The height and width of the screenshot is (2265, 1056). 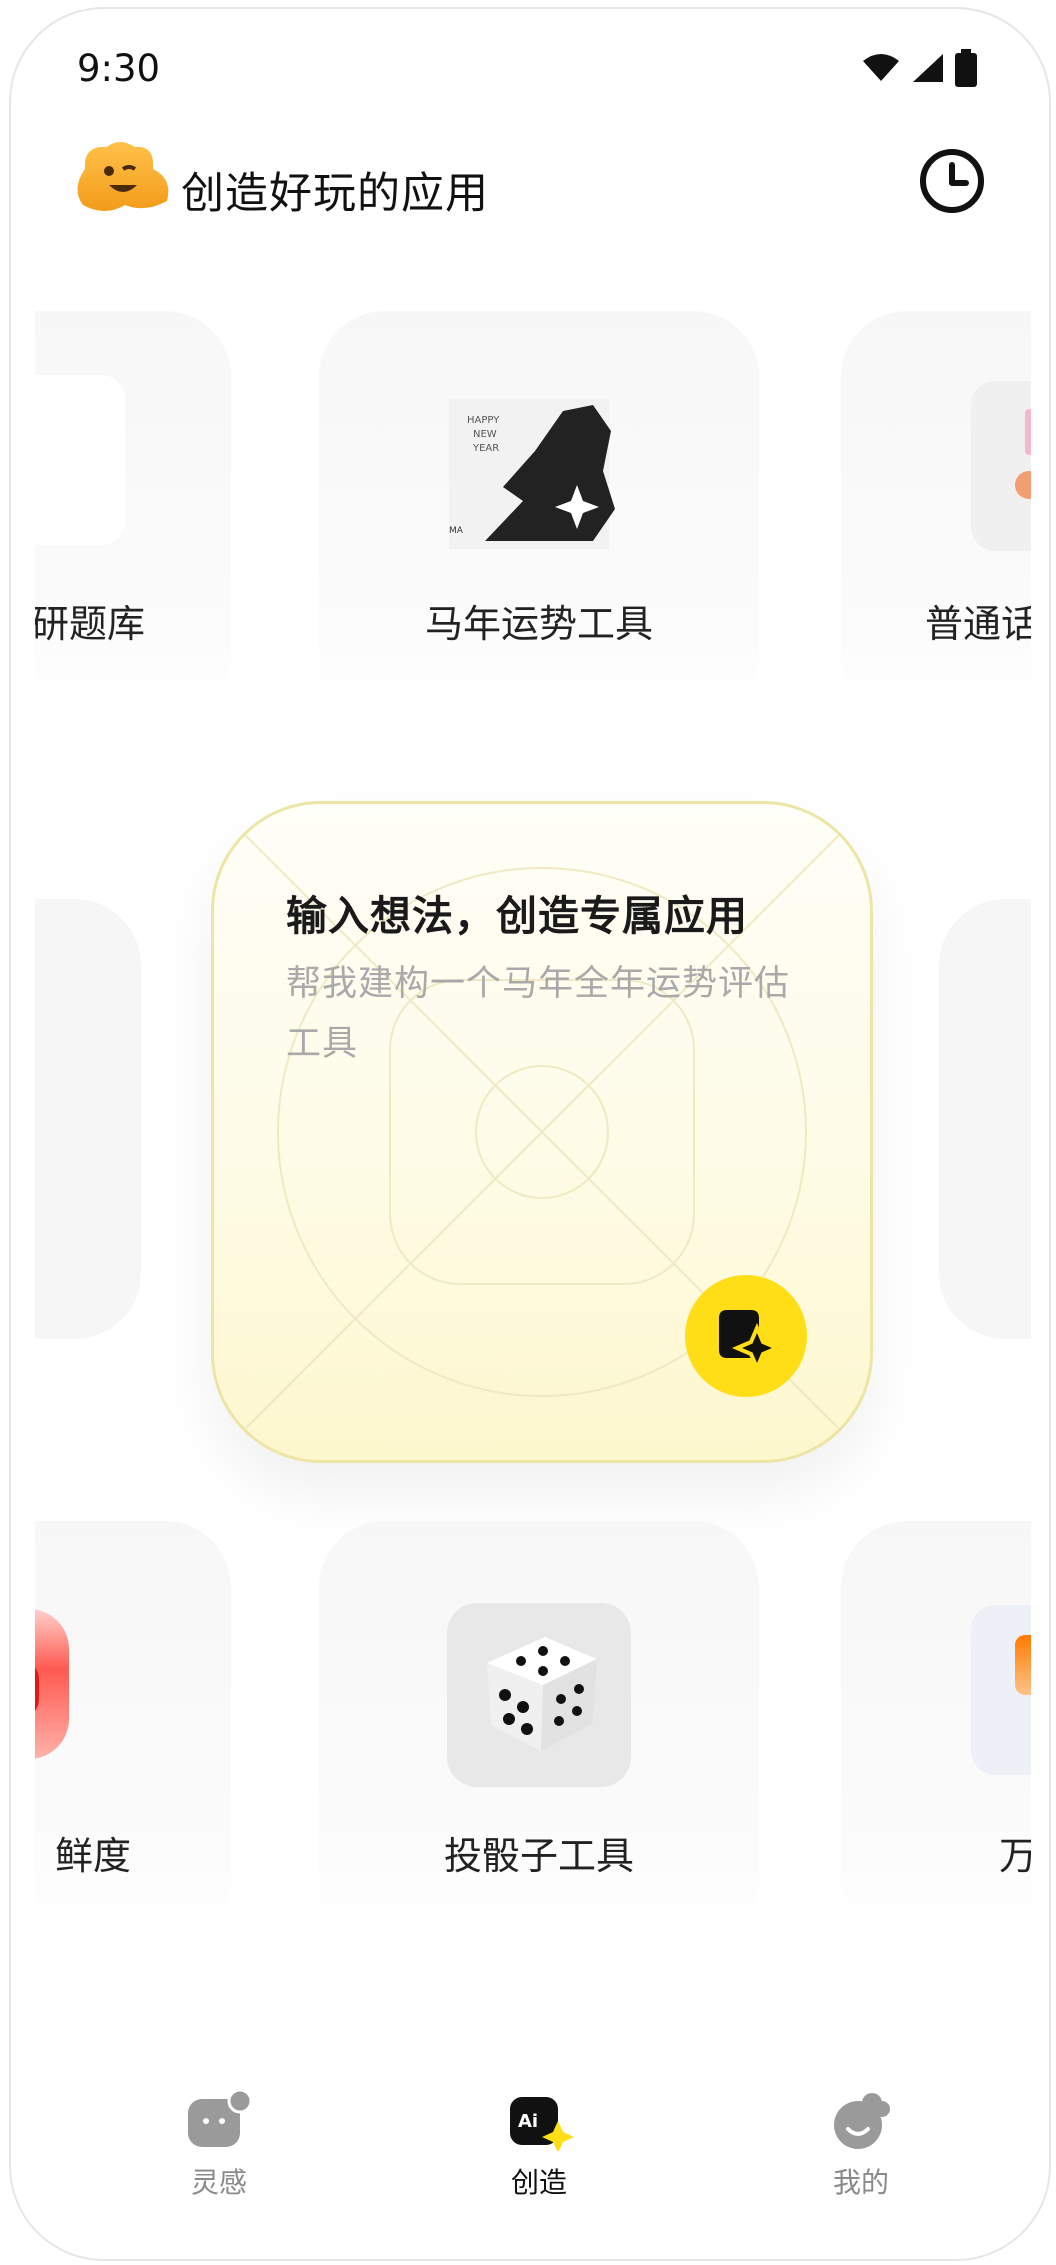 I want to click on tab-label: 创造, so click(x=538, y=2182).